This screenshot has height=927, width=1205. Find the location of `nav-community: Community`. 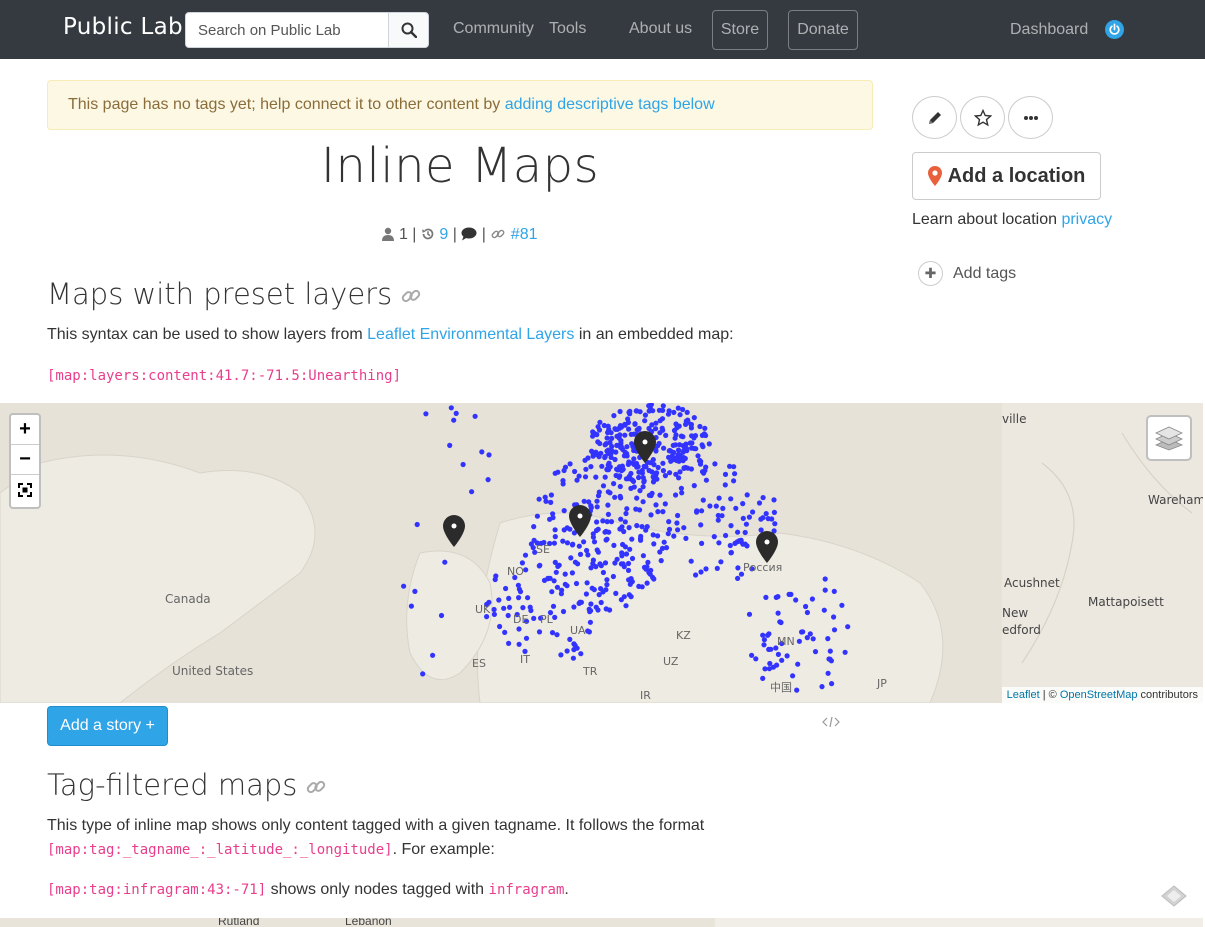

nav-community: Community is located at coordinates (493, 29).